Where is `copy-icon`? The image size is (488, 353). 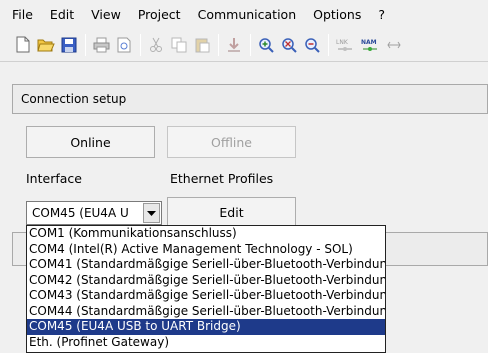 copy-icon is located at coordinates (179, 45).